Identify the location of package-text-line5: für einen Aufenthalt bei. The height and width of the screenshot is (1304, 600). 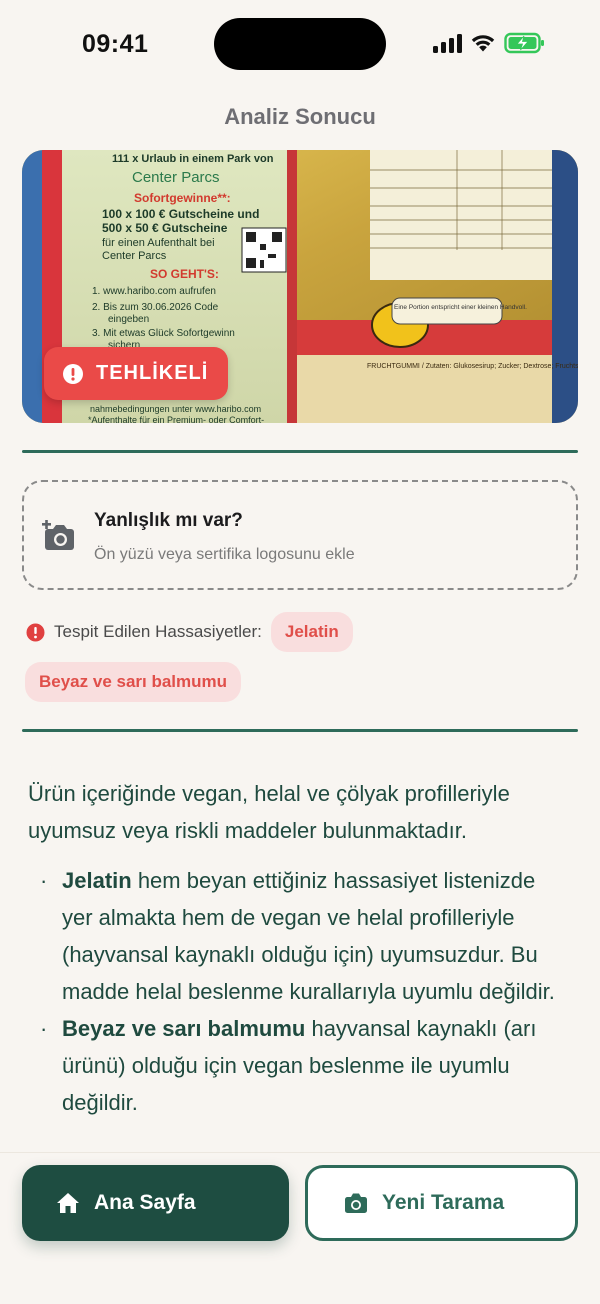
(158, 243).